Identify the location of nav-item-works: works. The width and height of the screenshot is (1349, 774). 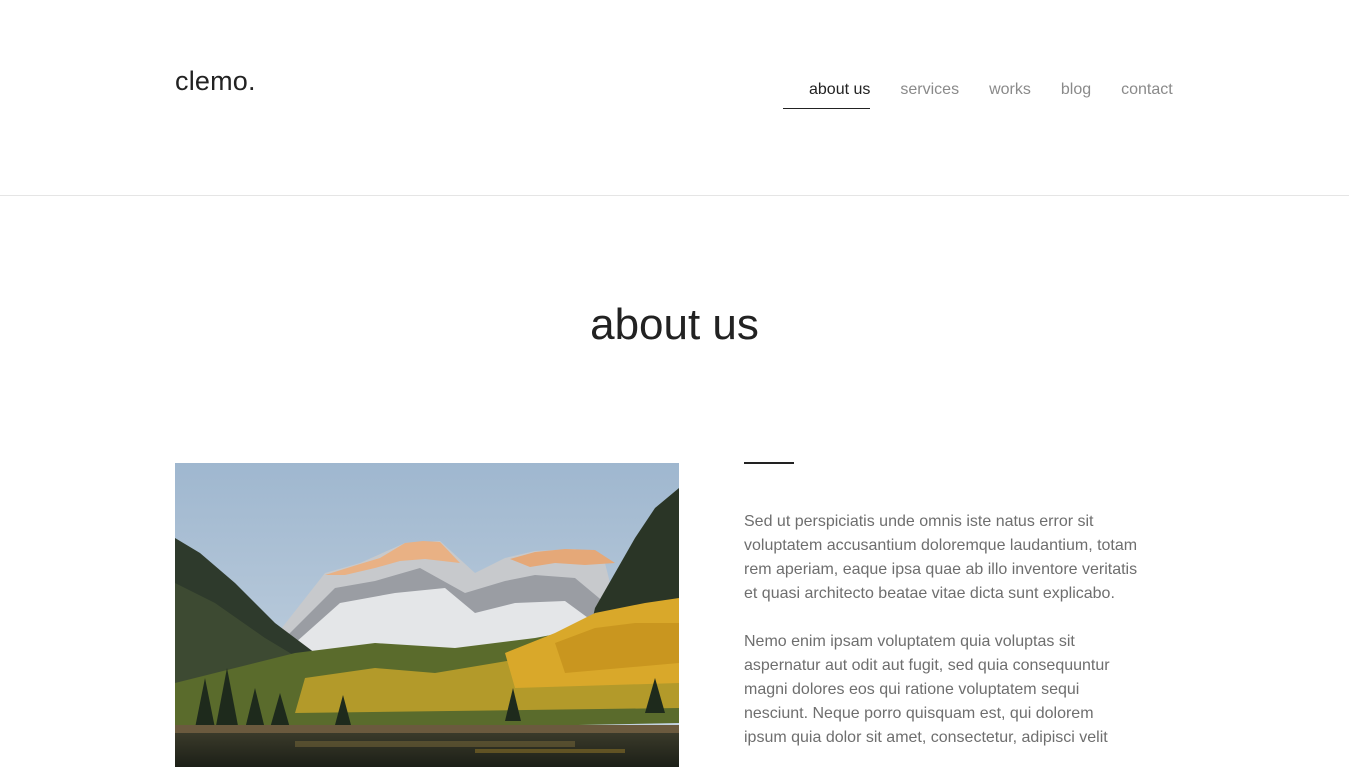
(1010, 90).